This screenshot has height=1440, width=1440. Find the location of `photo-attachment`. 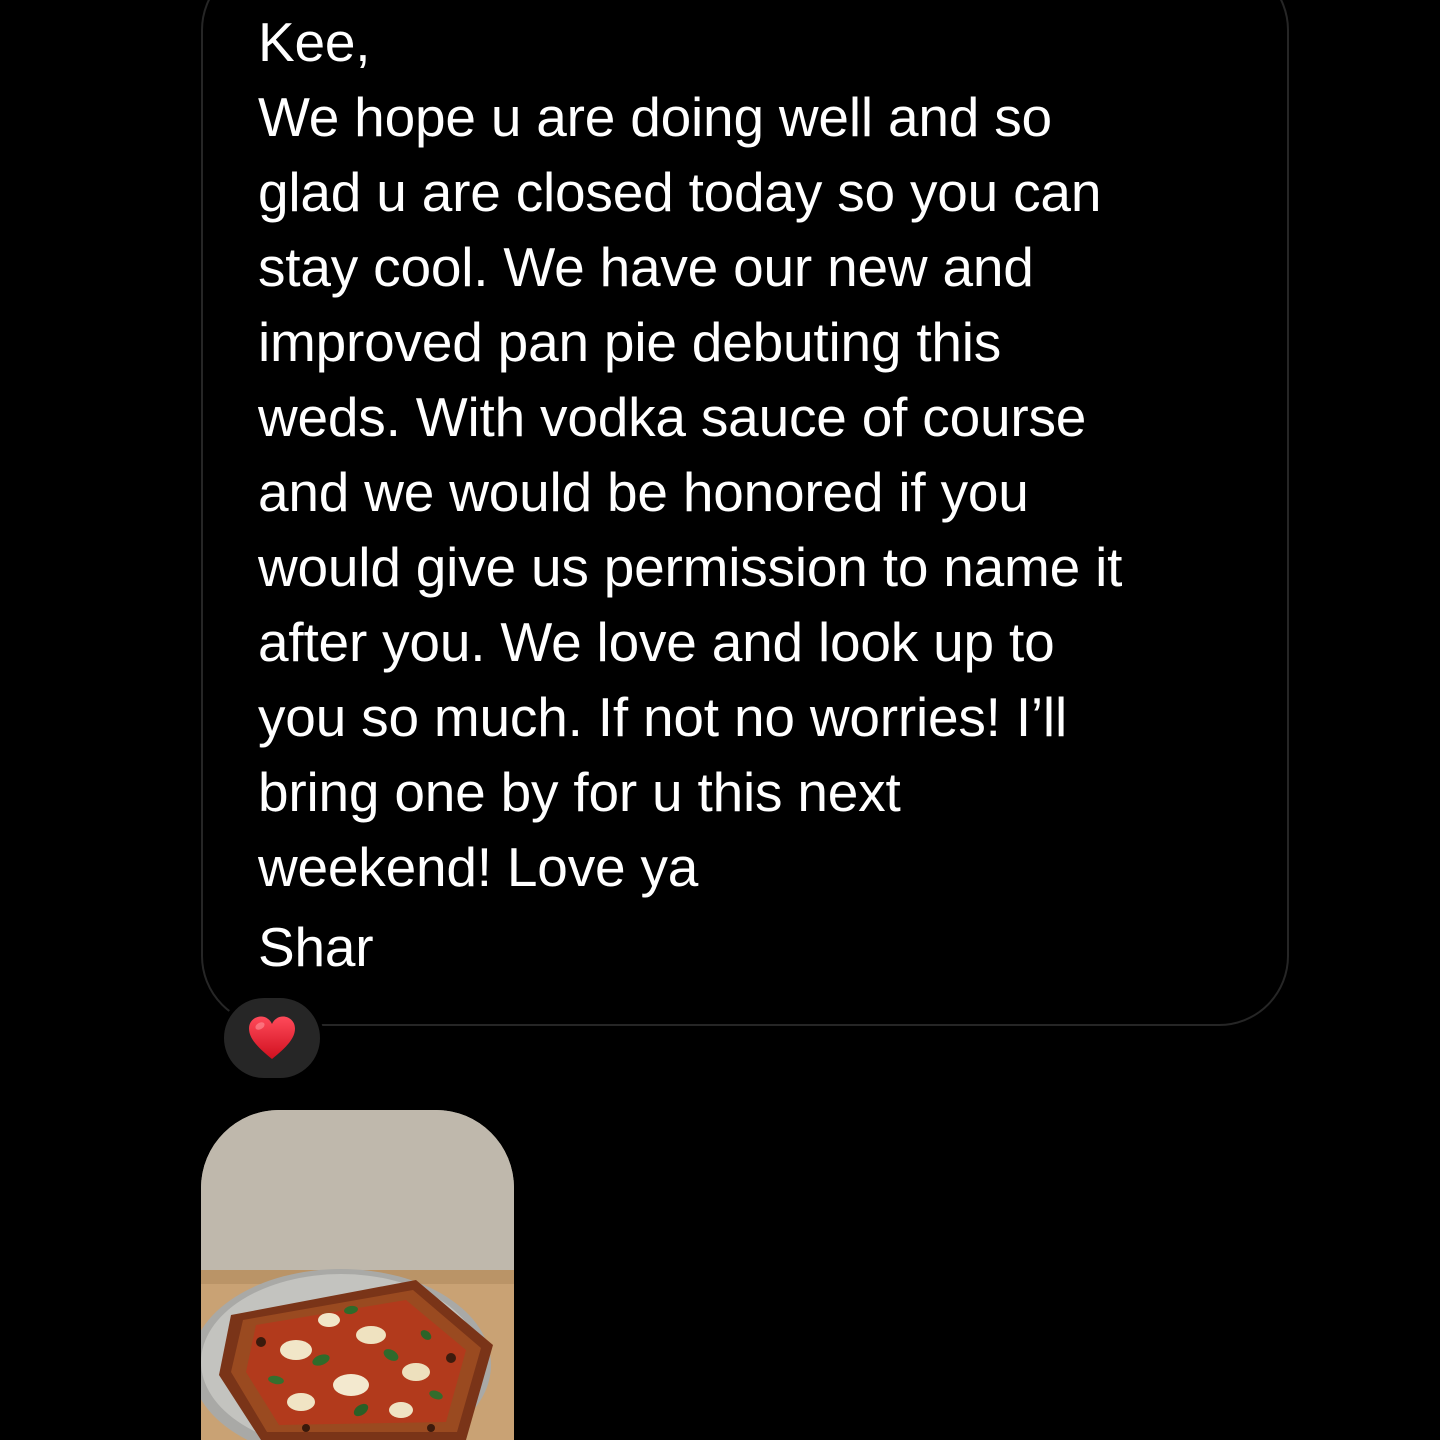

photo-attachment is located at coordinates (357, 1275).